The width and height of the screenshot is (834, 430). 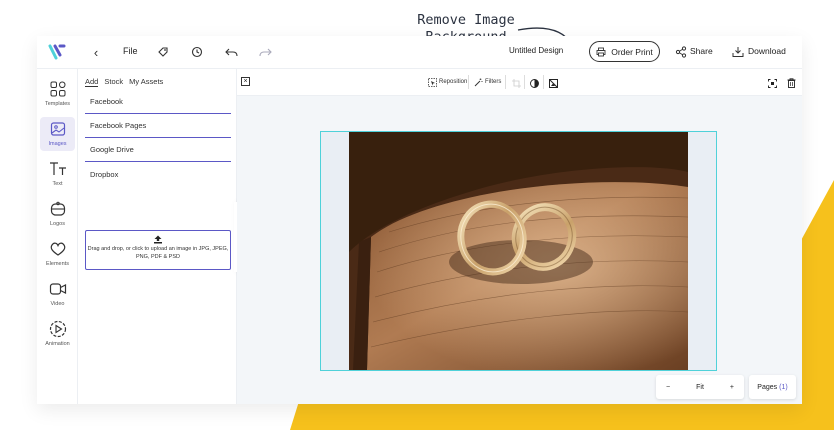 What do you see at coordinates (58, 169) in the screenshot?
I see `text-icon` at bounding box center [58, 169].